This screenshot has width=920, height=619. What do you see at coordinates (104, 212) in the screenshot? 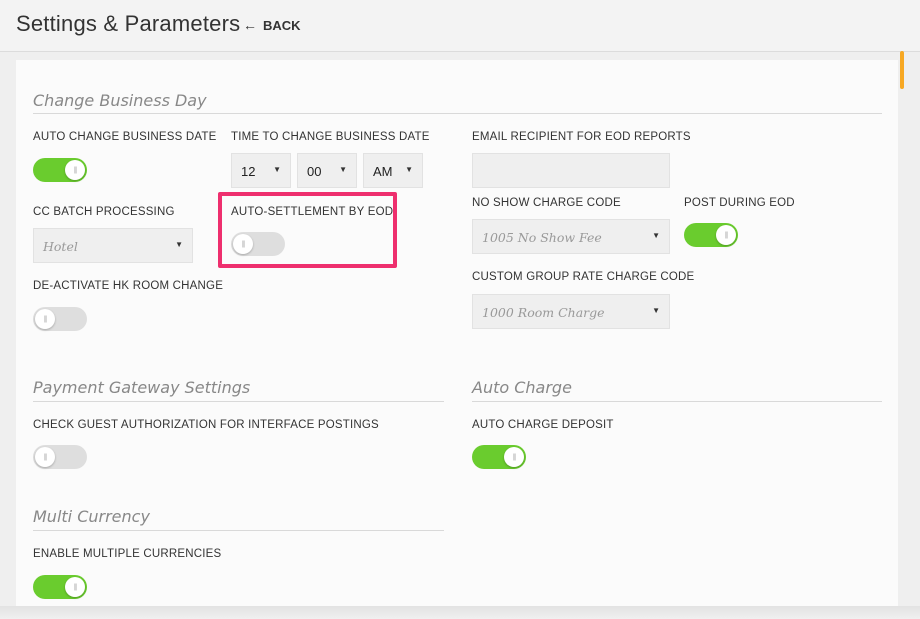
I see `cc-batch-processing-label: CC BATCH PROCESSING` at bounding box center [104, 212].